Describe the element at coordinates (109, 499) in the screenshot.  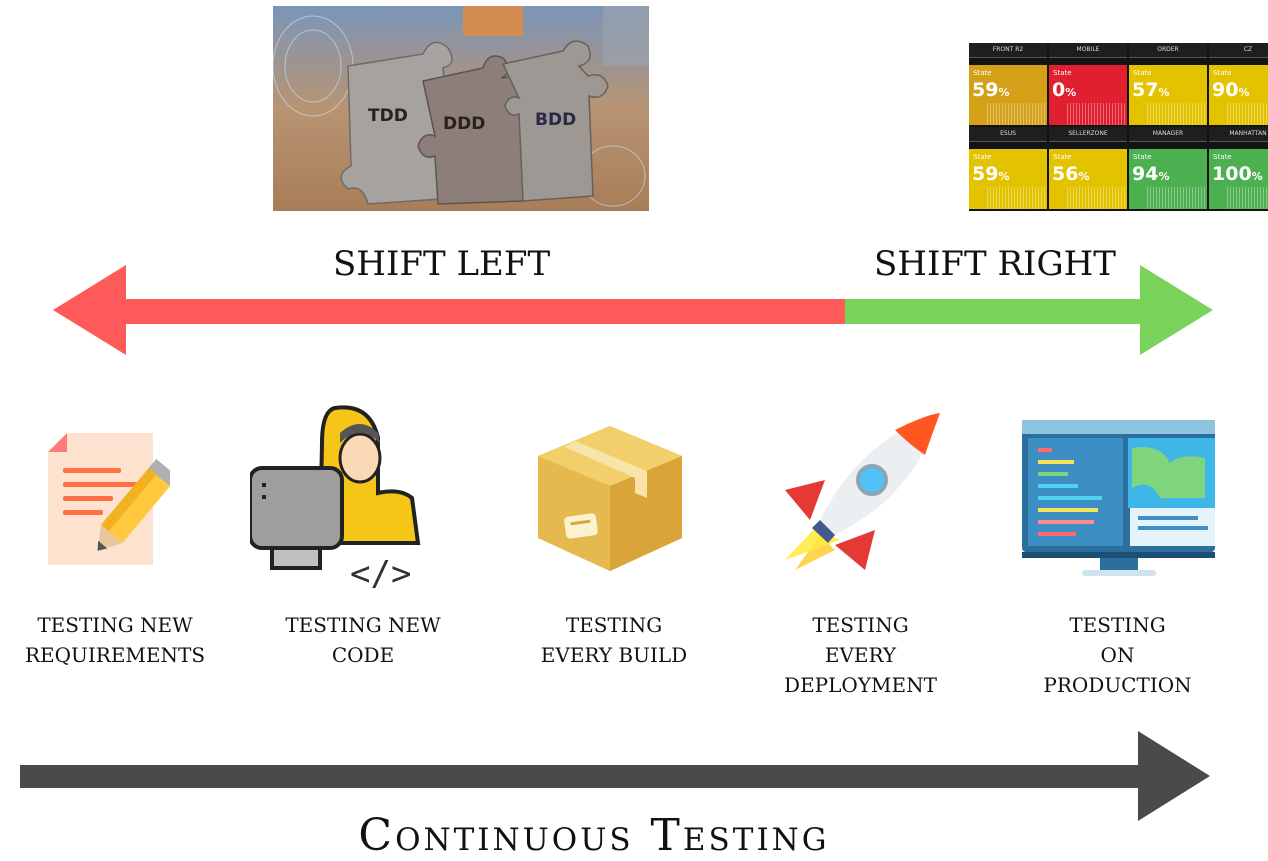
I see `document-pencil-icon` at that location.